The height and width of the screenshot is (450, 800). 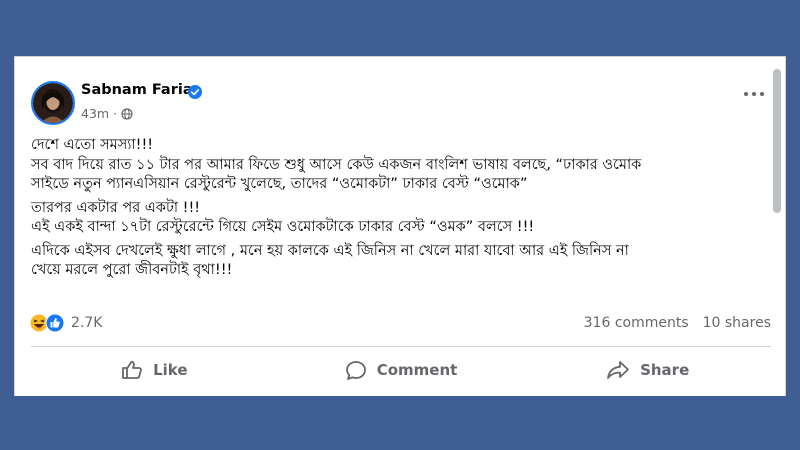 I want to click on verified-icon, so click(x=195, y=92).